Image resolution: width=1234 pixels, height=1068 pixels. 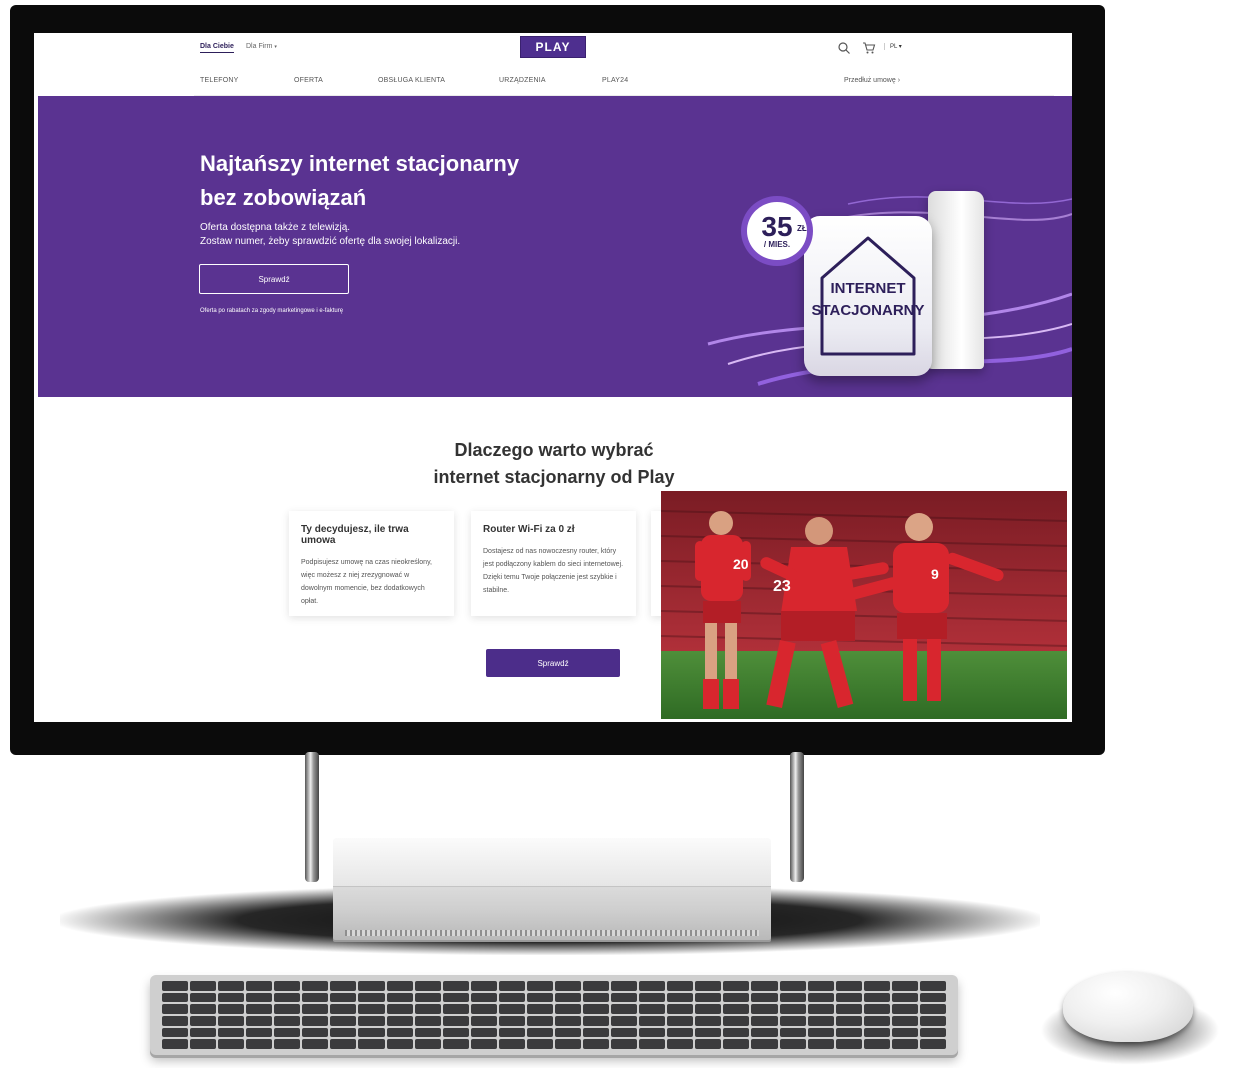 I want to click on segment-private-tab: Dla Ciebie, so click(x=217, y=48).